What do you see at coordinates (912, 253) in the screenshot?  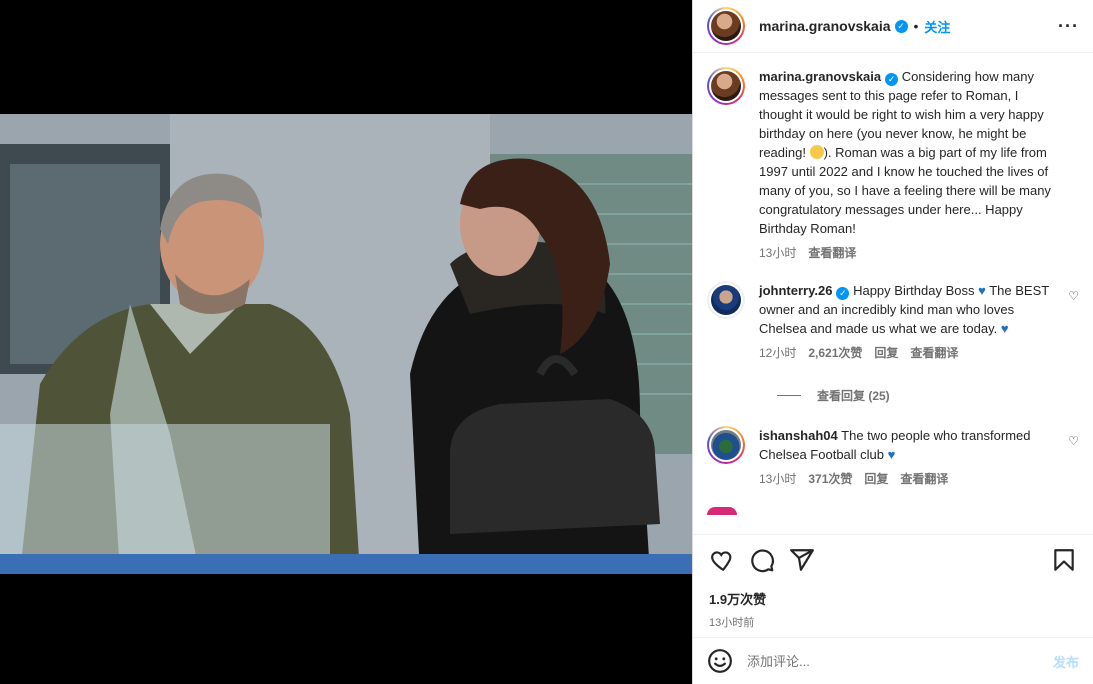 I see `caption-meta: 13小时 查看翻译` at bounding box center [912, 253].